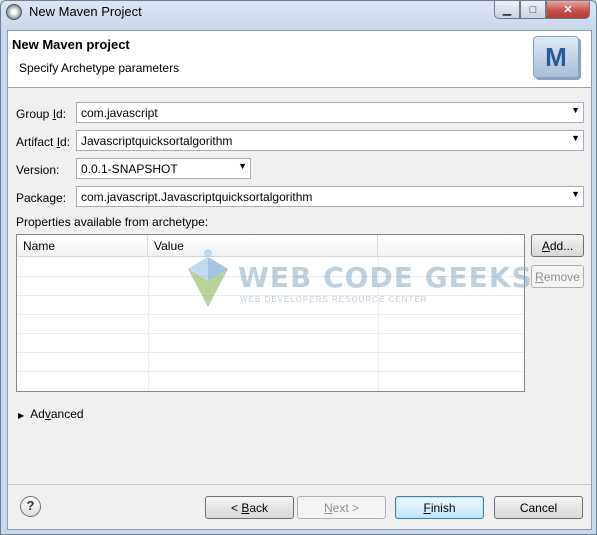 The image size is (597, 535). What do you see at coordinates (330, 112) in the screenshot?
I see `group-id-combo: com.javascript ▼` at bounding box center [330, 112].